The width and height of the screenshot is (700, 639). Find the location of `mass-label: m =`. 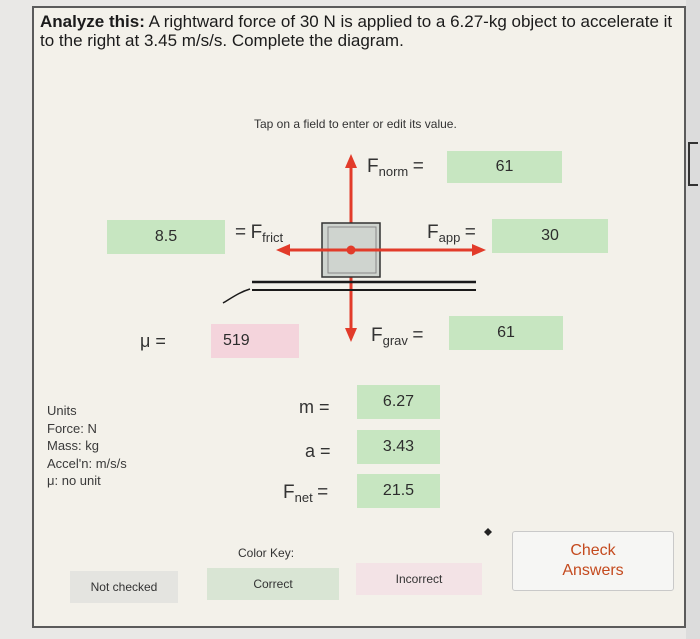

mass-label: m = is located at coordinates (314, 407).